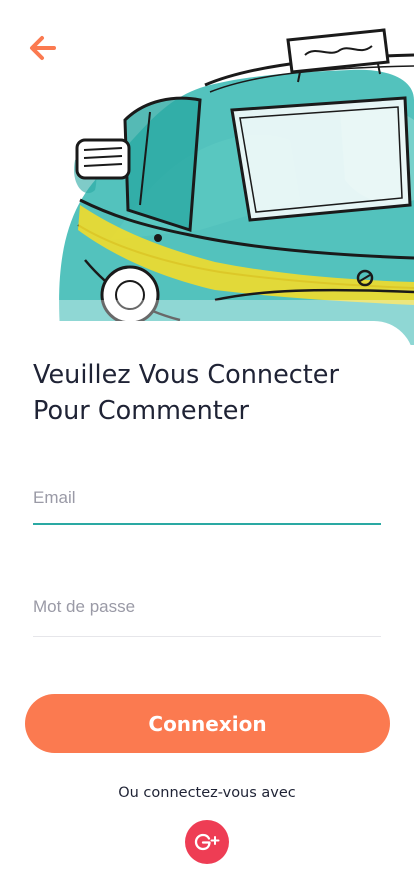 The width and height of the screenshot is (414, 896). What do you see at coordinates (207, 793) in the screenshot?
I see `alternative-login-label: Ou connectez-vous avec` at bounding box center [207, 793].